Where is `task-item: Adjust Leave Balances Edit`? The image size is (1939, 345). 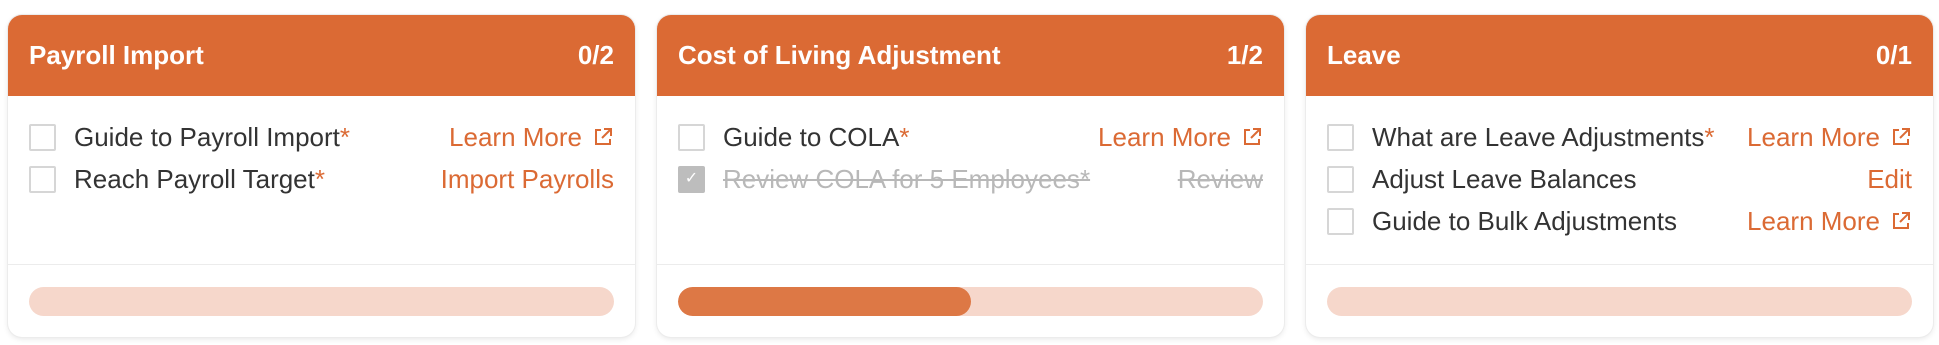
task-item: Adjust Leave Balances Edit is located at coordinates (1619, 179).